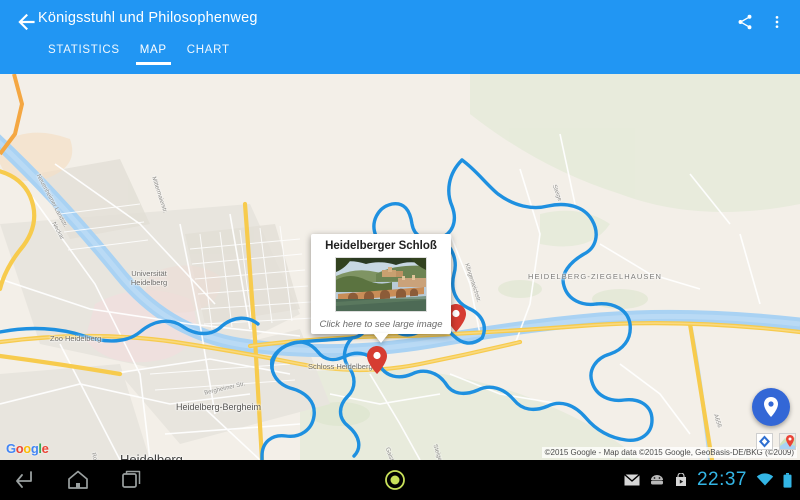  I want to click on app-bar-actions, so click(761, 22).